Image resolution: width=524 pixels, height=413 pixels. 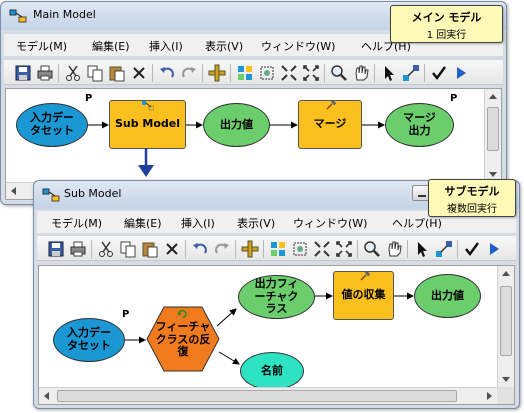 I want to click on sub-toolbar, so click(x=276, y=248).